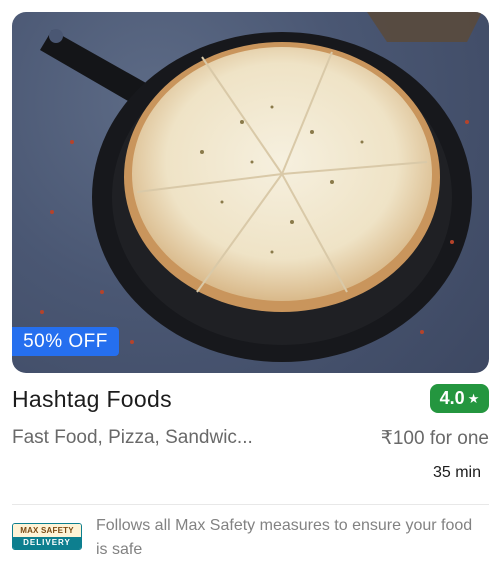 This screenshot has width=500, height=575. I want to click on max-safety-logo: MAX SAFETY DELIVERY, so click(47, 536).